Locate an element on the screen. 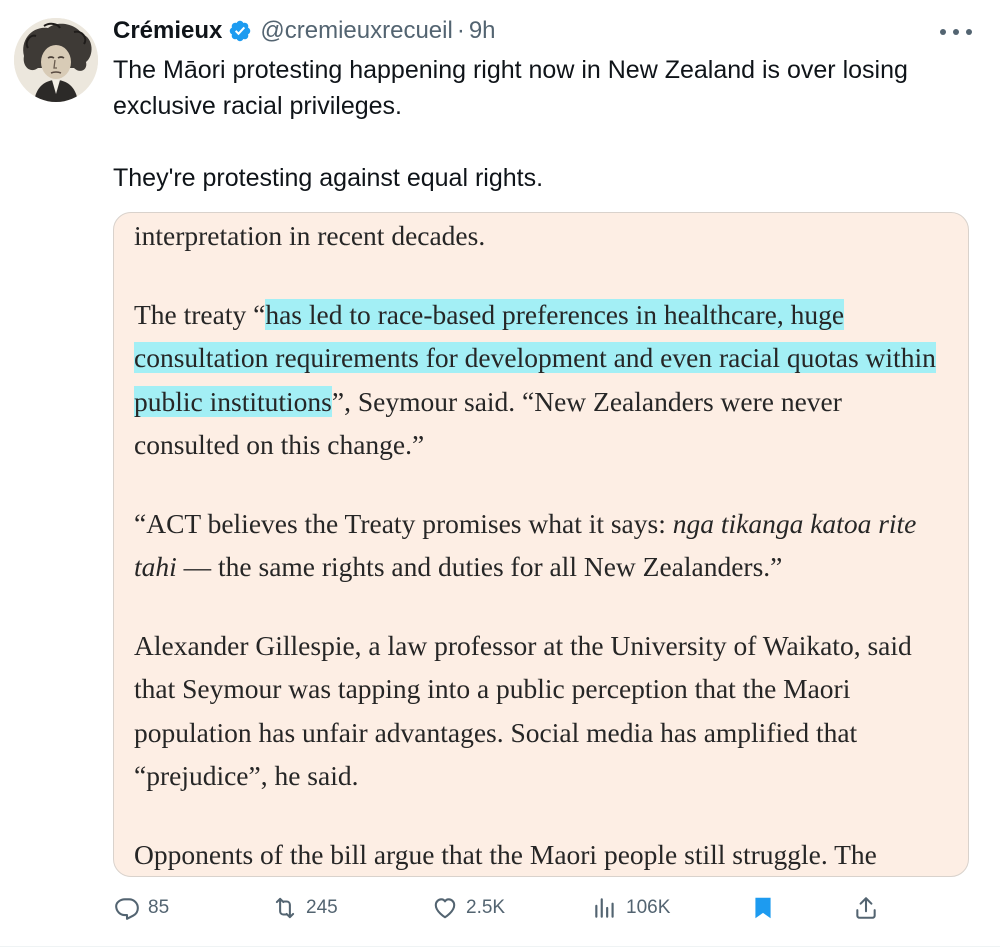  share-icon is located at coordinates (866, 908).